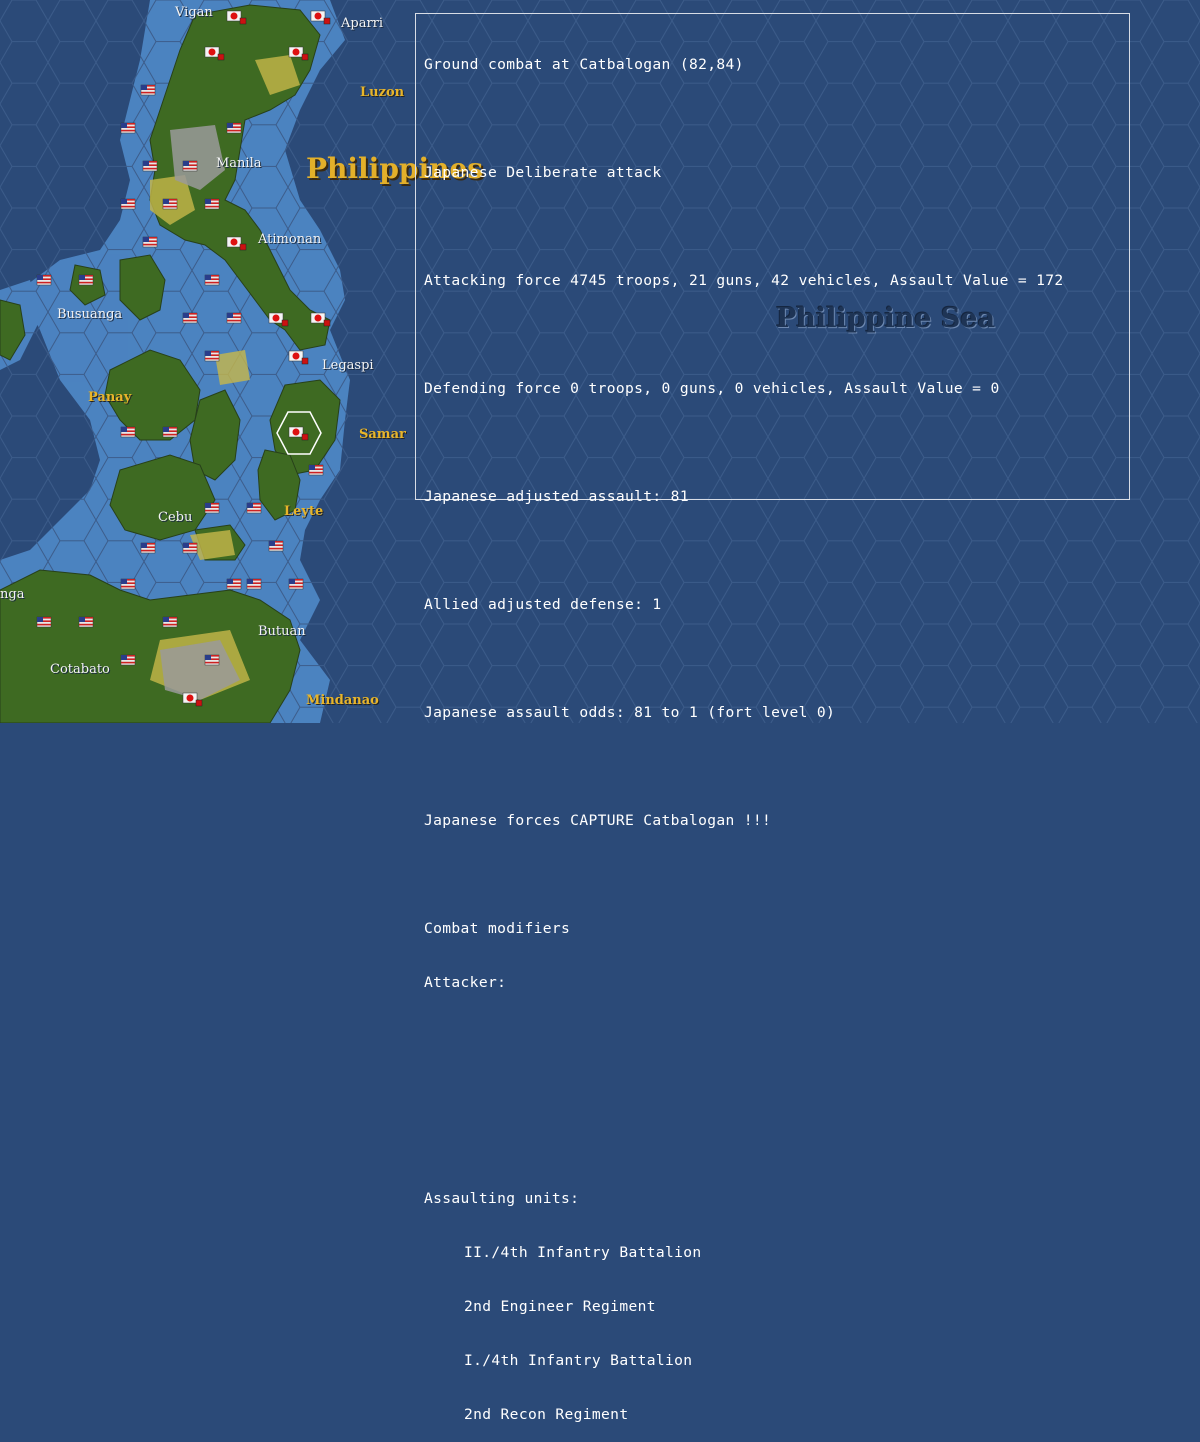  Describe the element at coordinates (560, 1306) in the screenshot. I see `report-unit: 2nd Engineer Regiment` at that location.